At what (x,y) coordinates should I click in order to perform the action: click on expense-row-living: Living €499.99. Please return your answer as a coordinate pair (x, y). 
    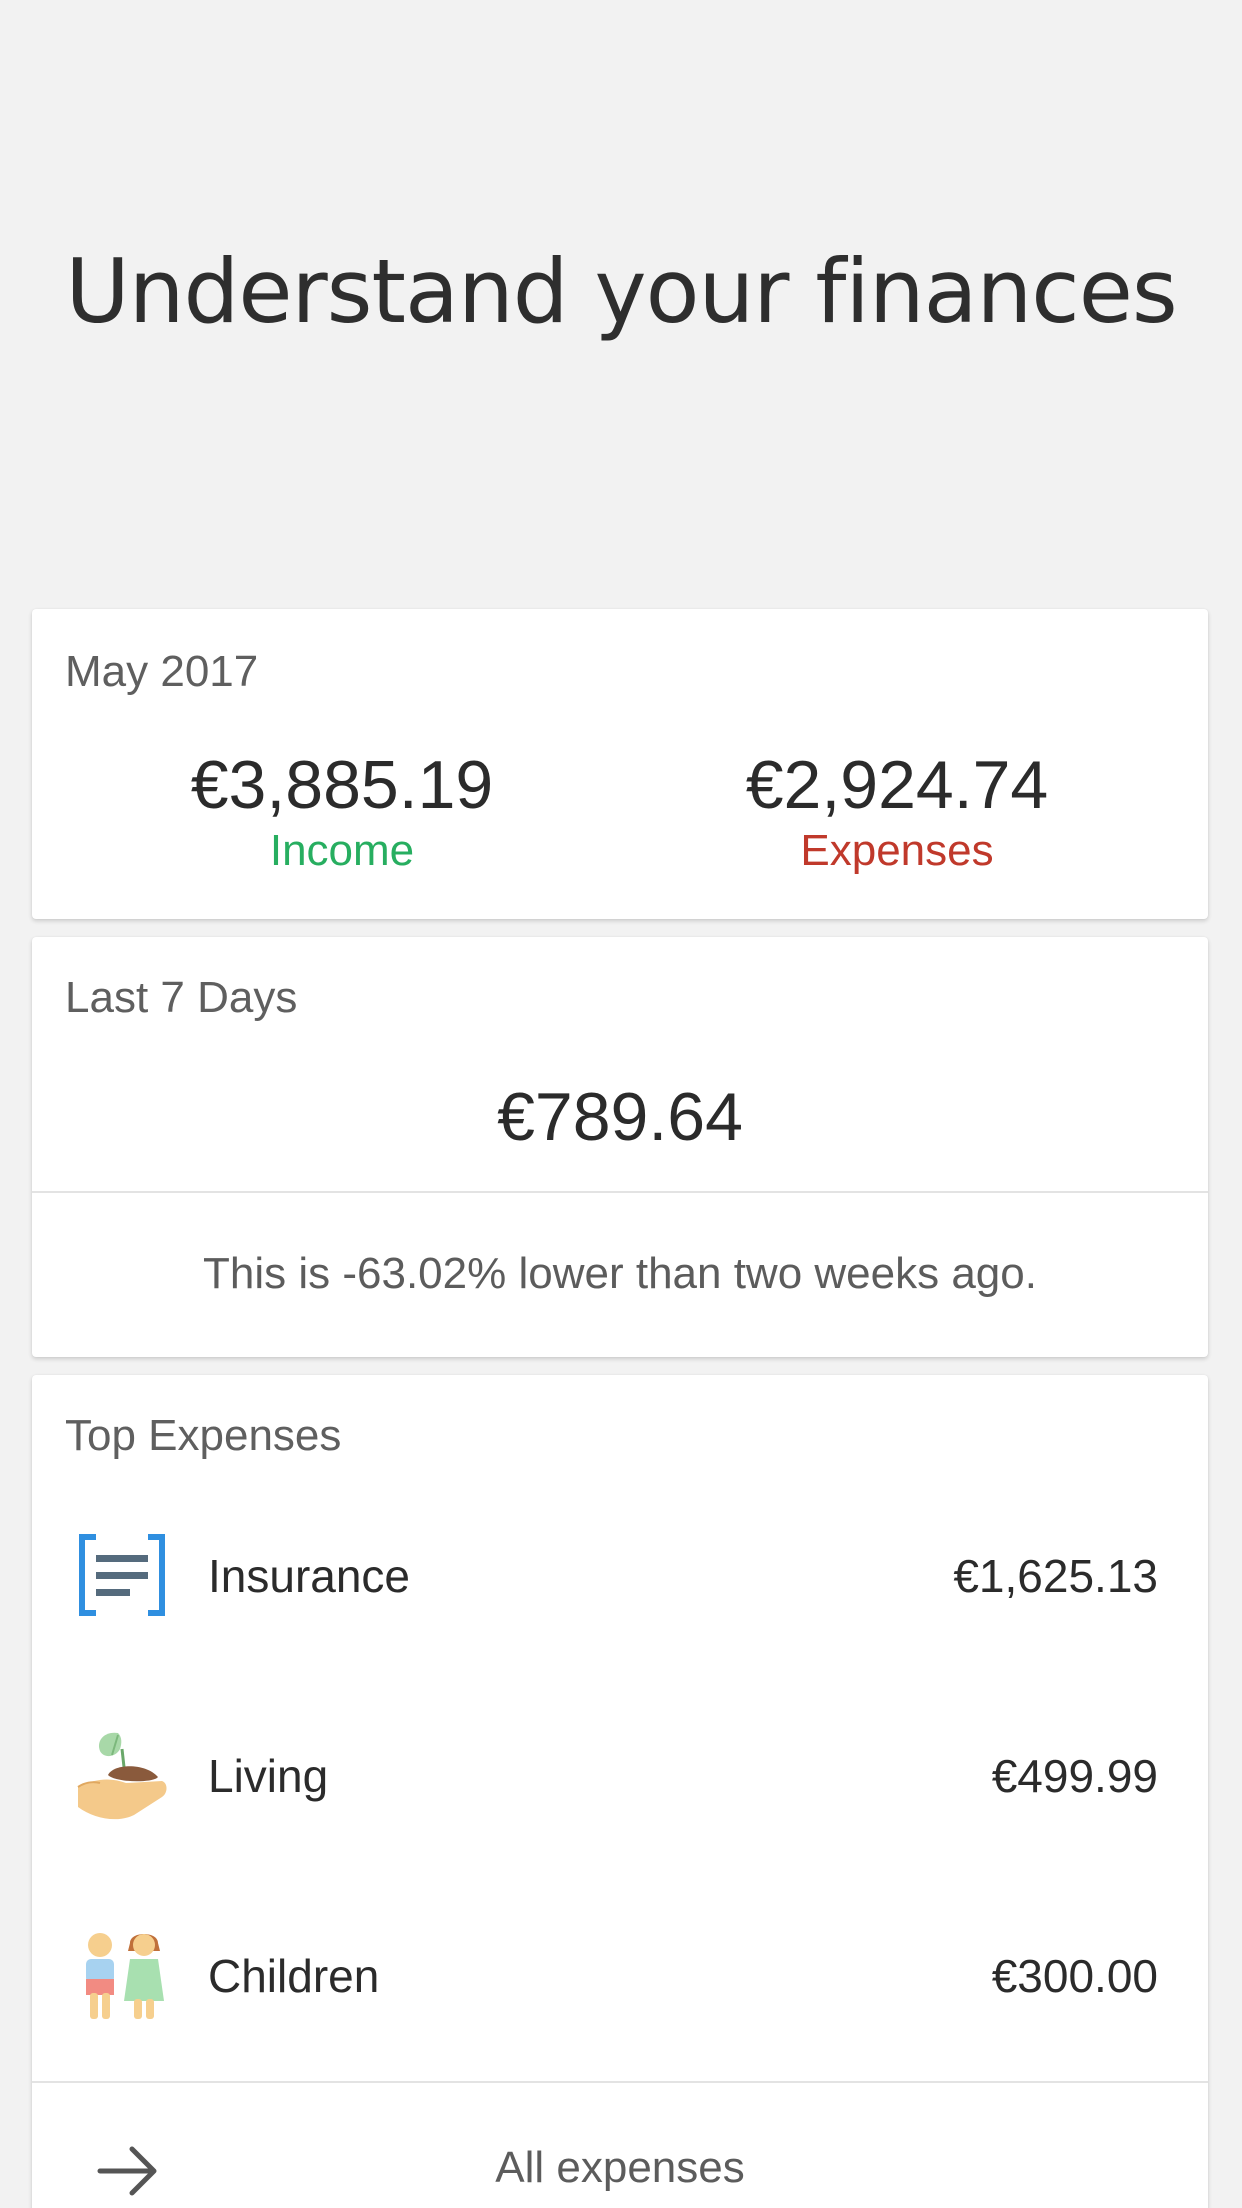
    Looking at the image, I should click on (620, 1775).